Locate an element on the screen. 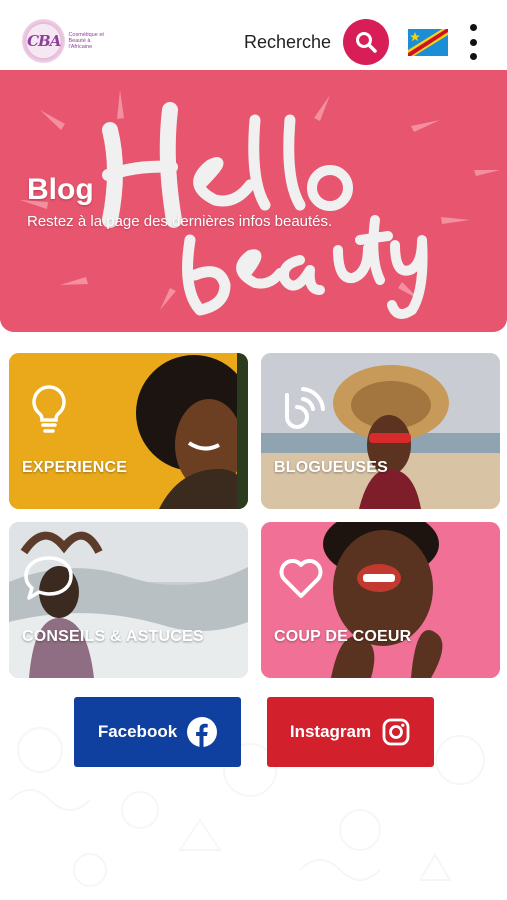  language-flag-button is located at coordinates (428, 42).